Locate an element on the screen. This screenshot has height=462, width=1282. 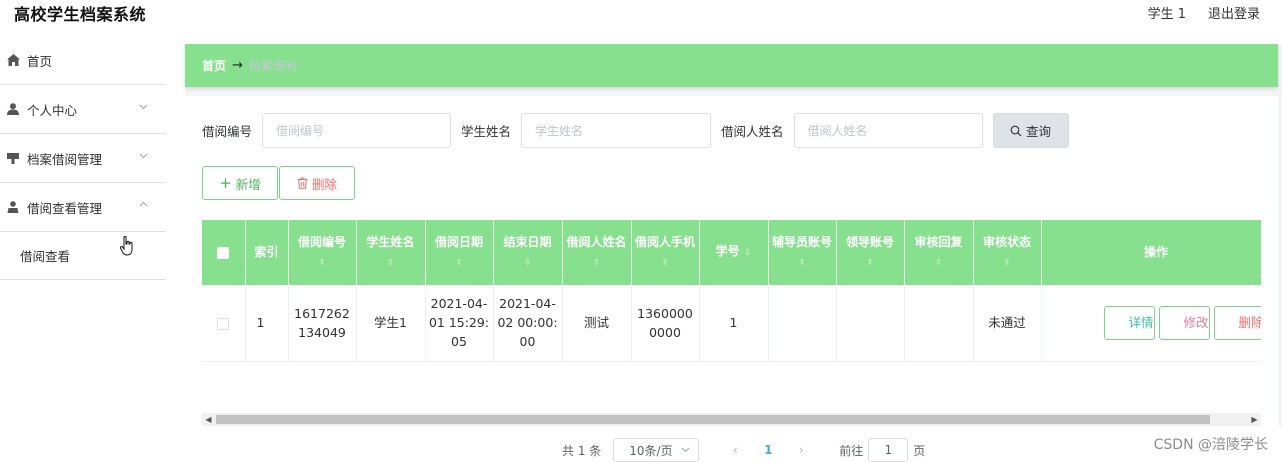
student-name-label: 学生姓名 is located at coordinates (486, 131).